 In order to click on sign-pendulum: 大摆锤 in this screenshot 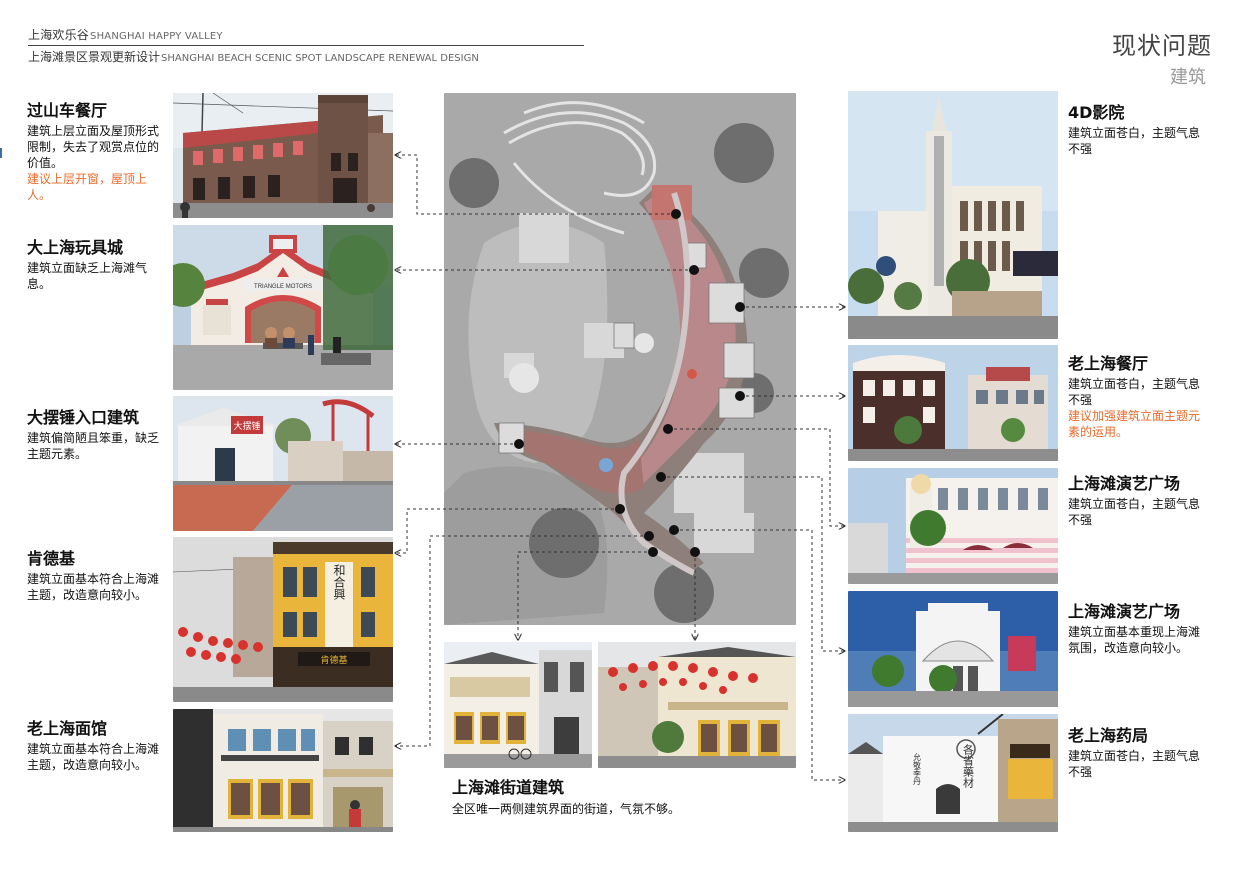, I will do `click(246, 426)`.